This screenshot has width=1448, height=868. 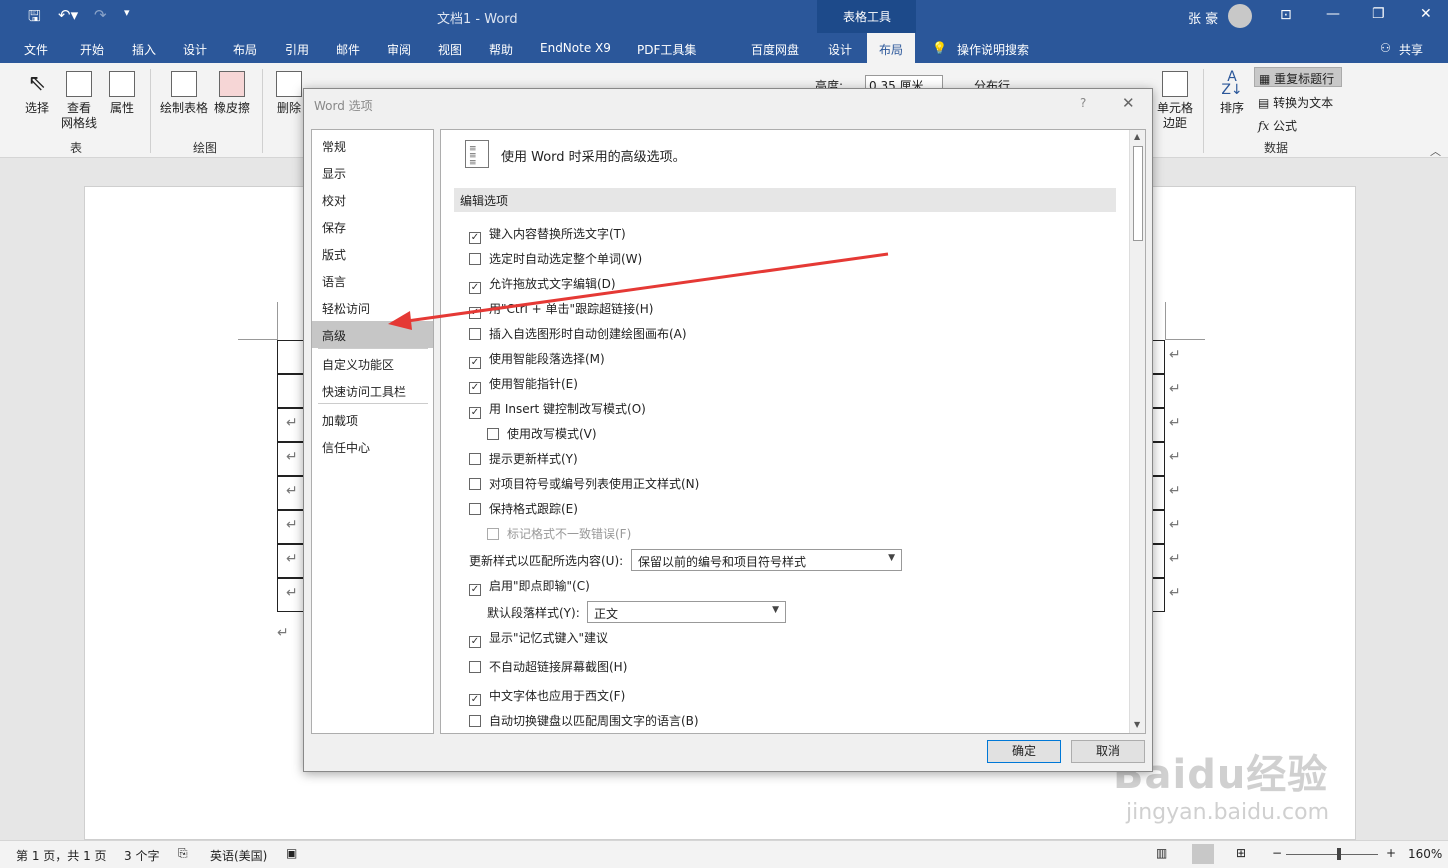 I want to click on arrow-shaft, so click(x=644, y=288).